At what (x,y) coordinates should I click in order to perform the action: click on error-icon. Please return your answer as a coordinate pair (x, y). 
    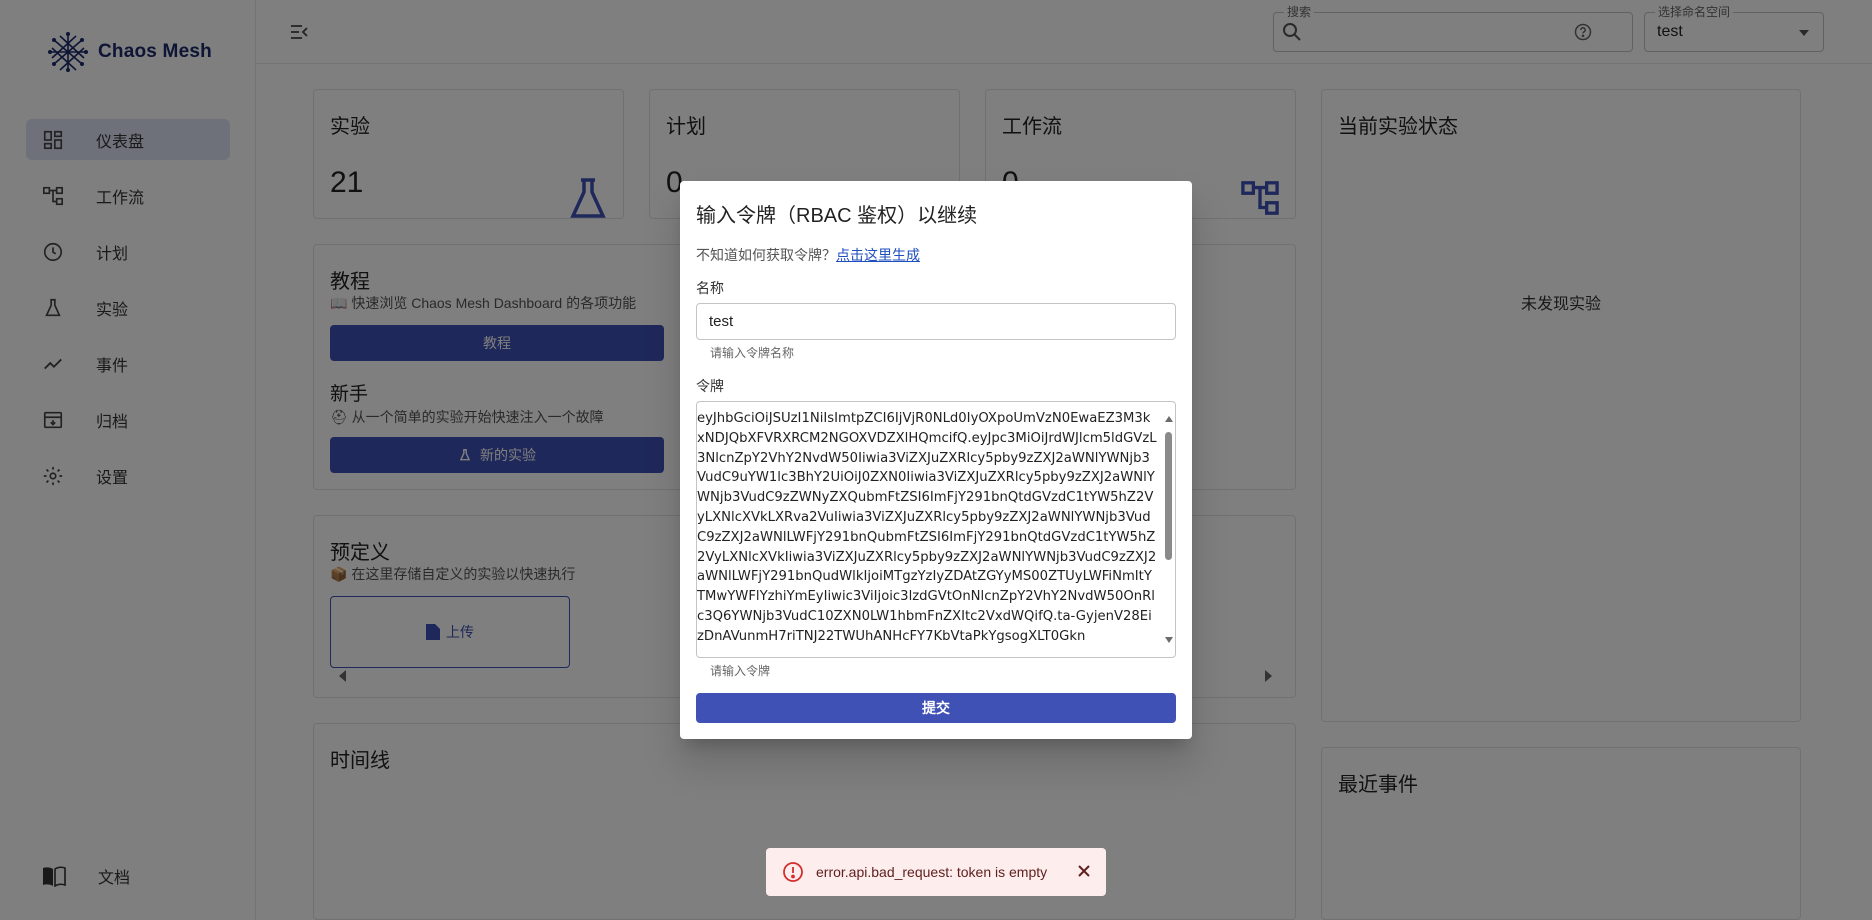
    Looking at the image, I should click on (793, 872).